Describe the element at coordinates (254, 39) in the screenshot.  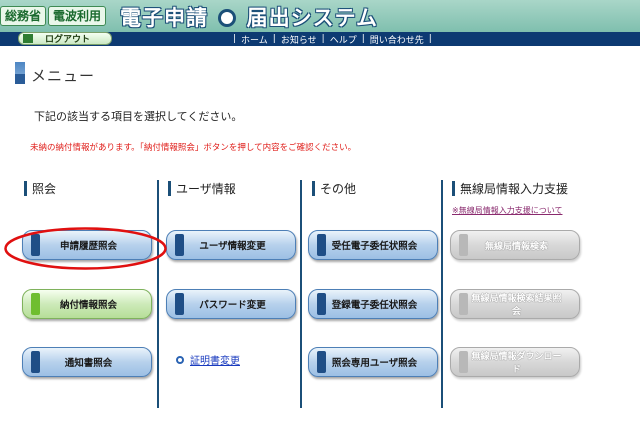
I see `nav-link-home: ホーム` at that location.